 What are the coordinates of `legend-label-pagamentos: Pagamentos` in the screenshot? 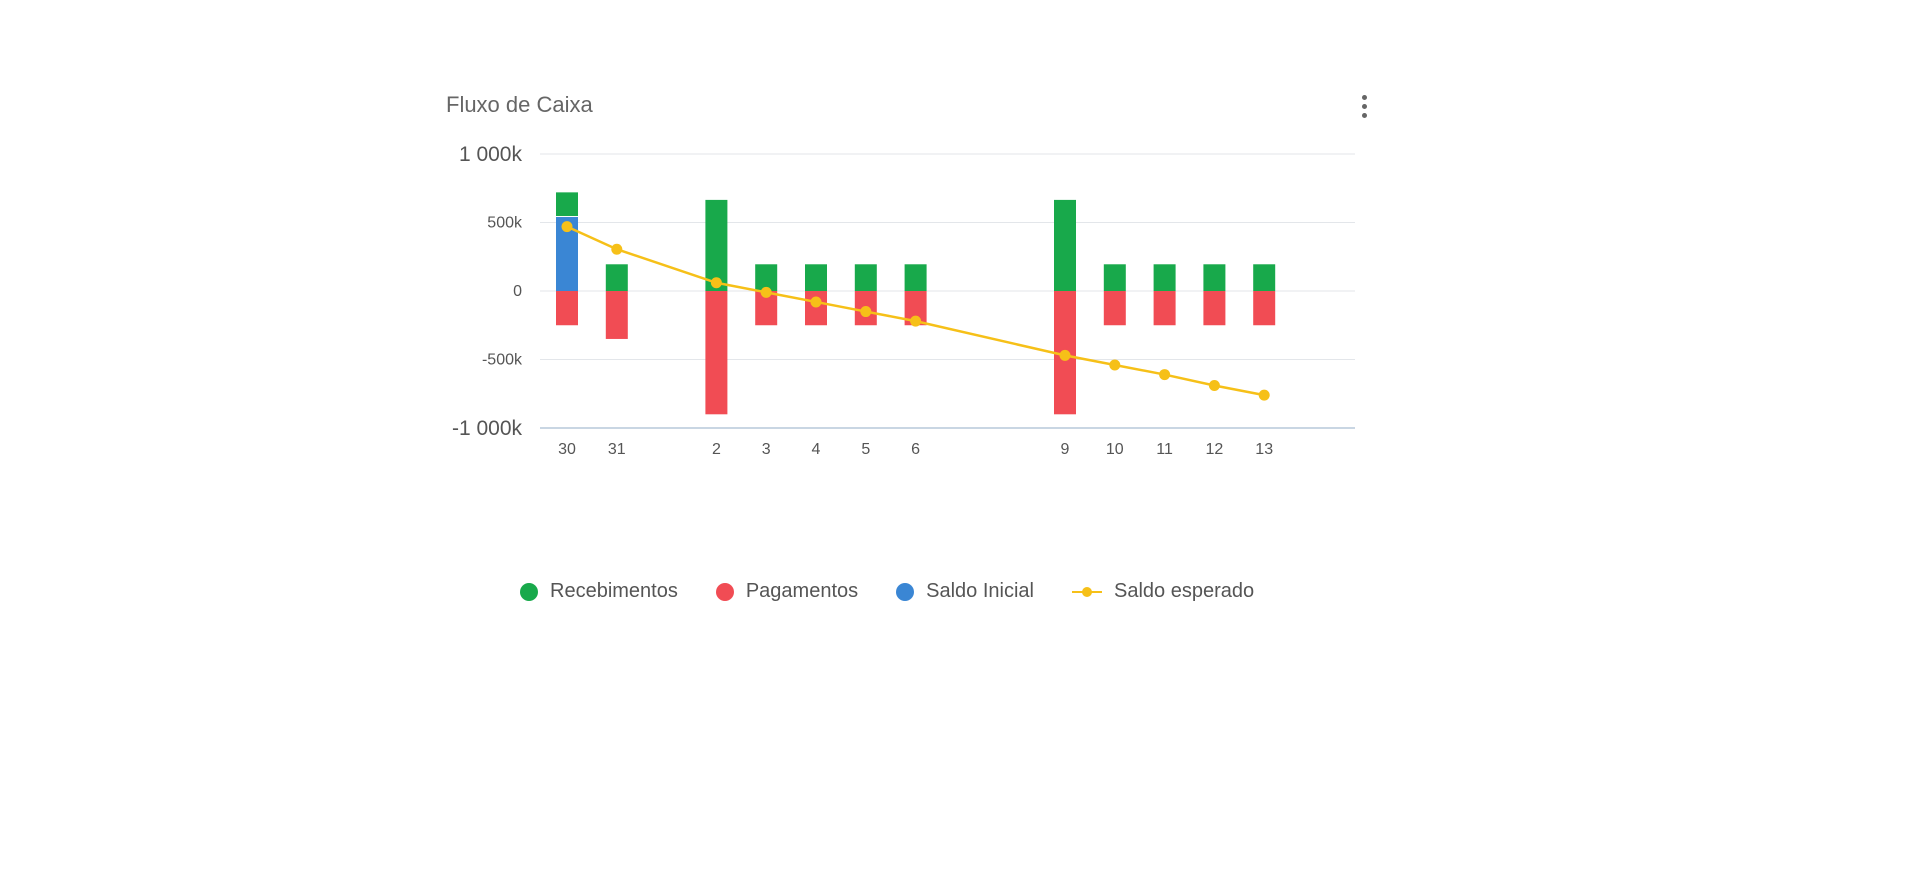 It's located at (802, 591).